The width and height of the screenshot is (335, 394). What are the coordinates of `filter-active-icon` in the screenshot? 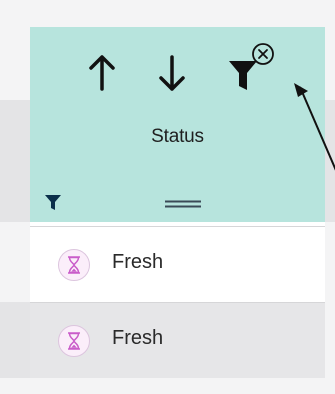 It's located at (53, 202).